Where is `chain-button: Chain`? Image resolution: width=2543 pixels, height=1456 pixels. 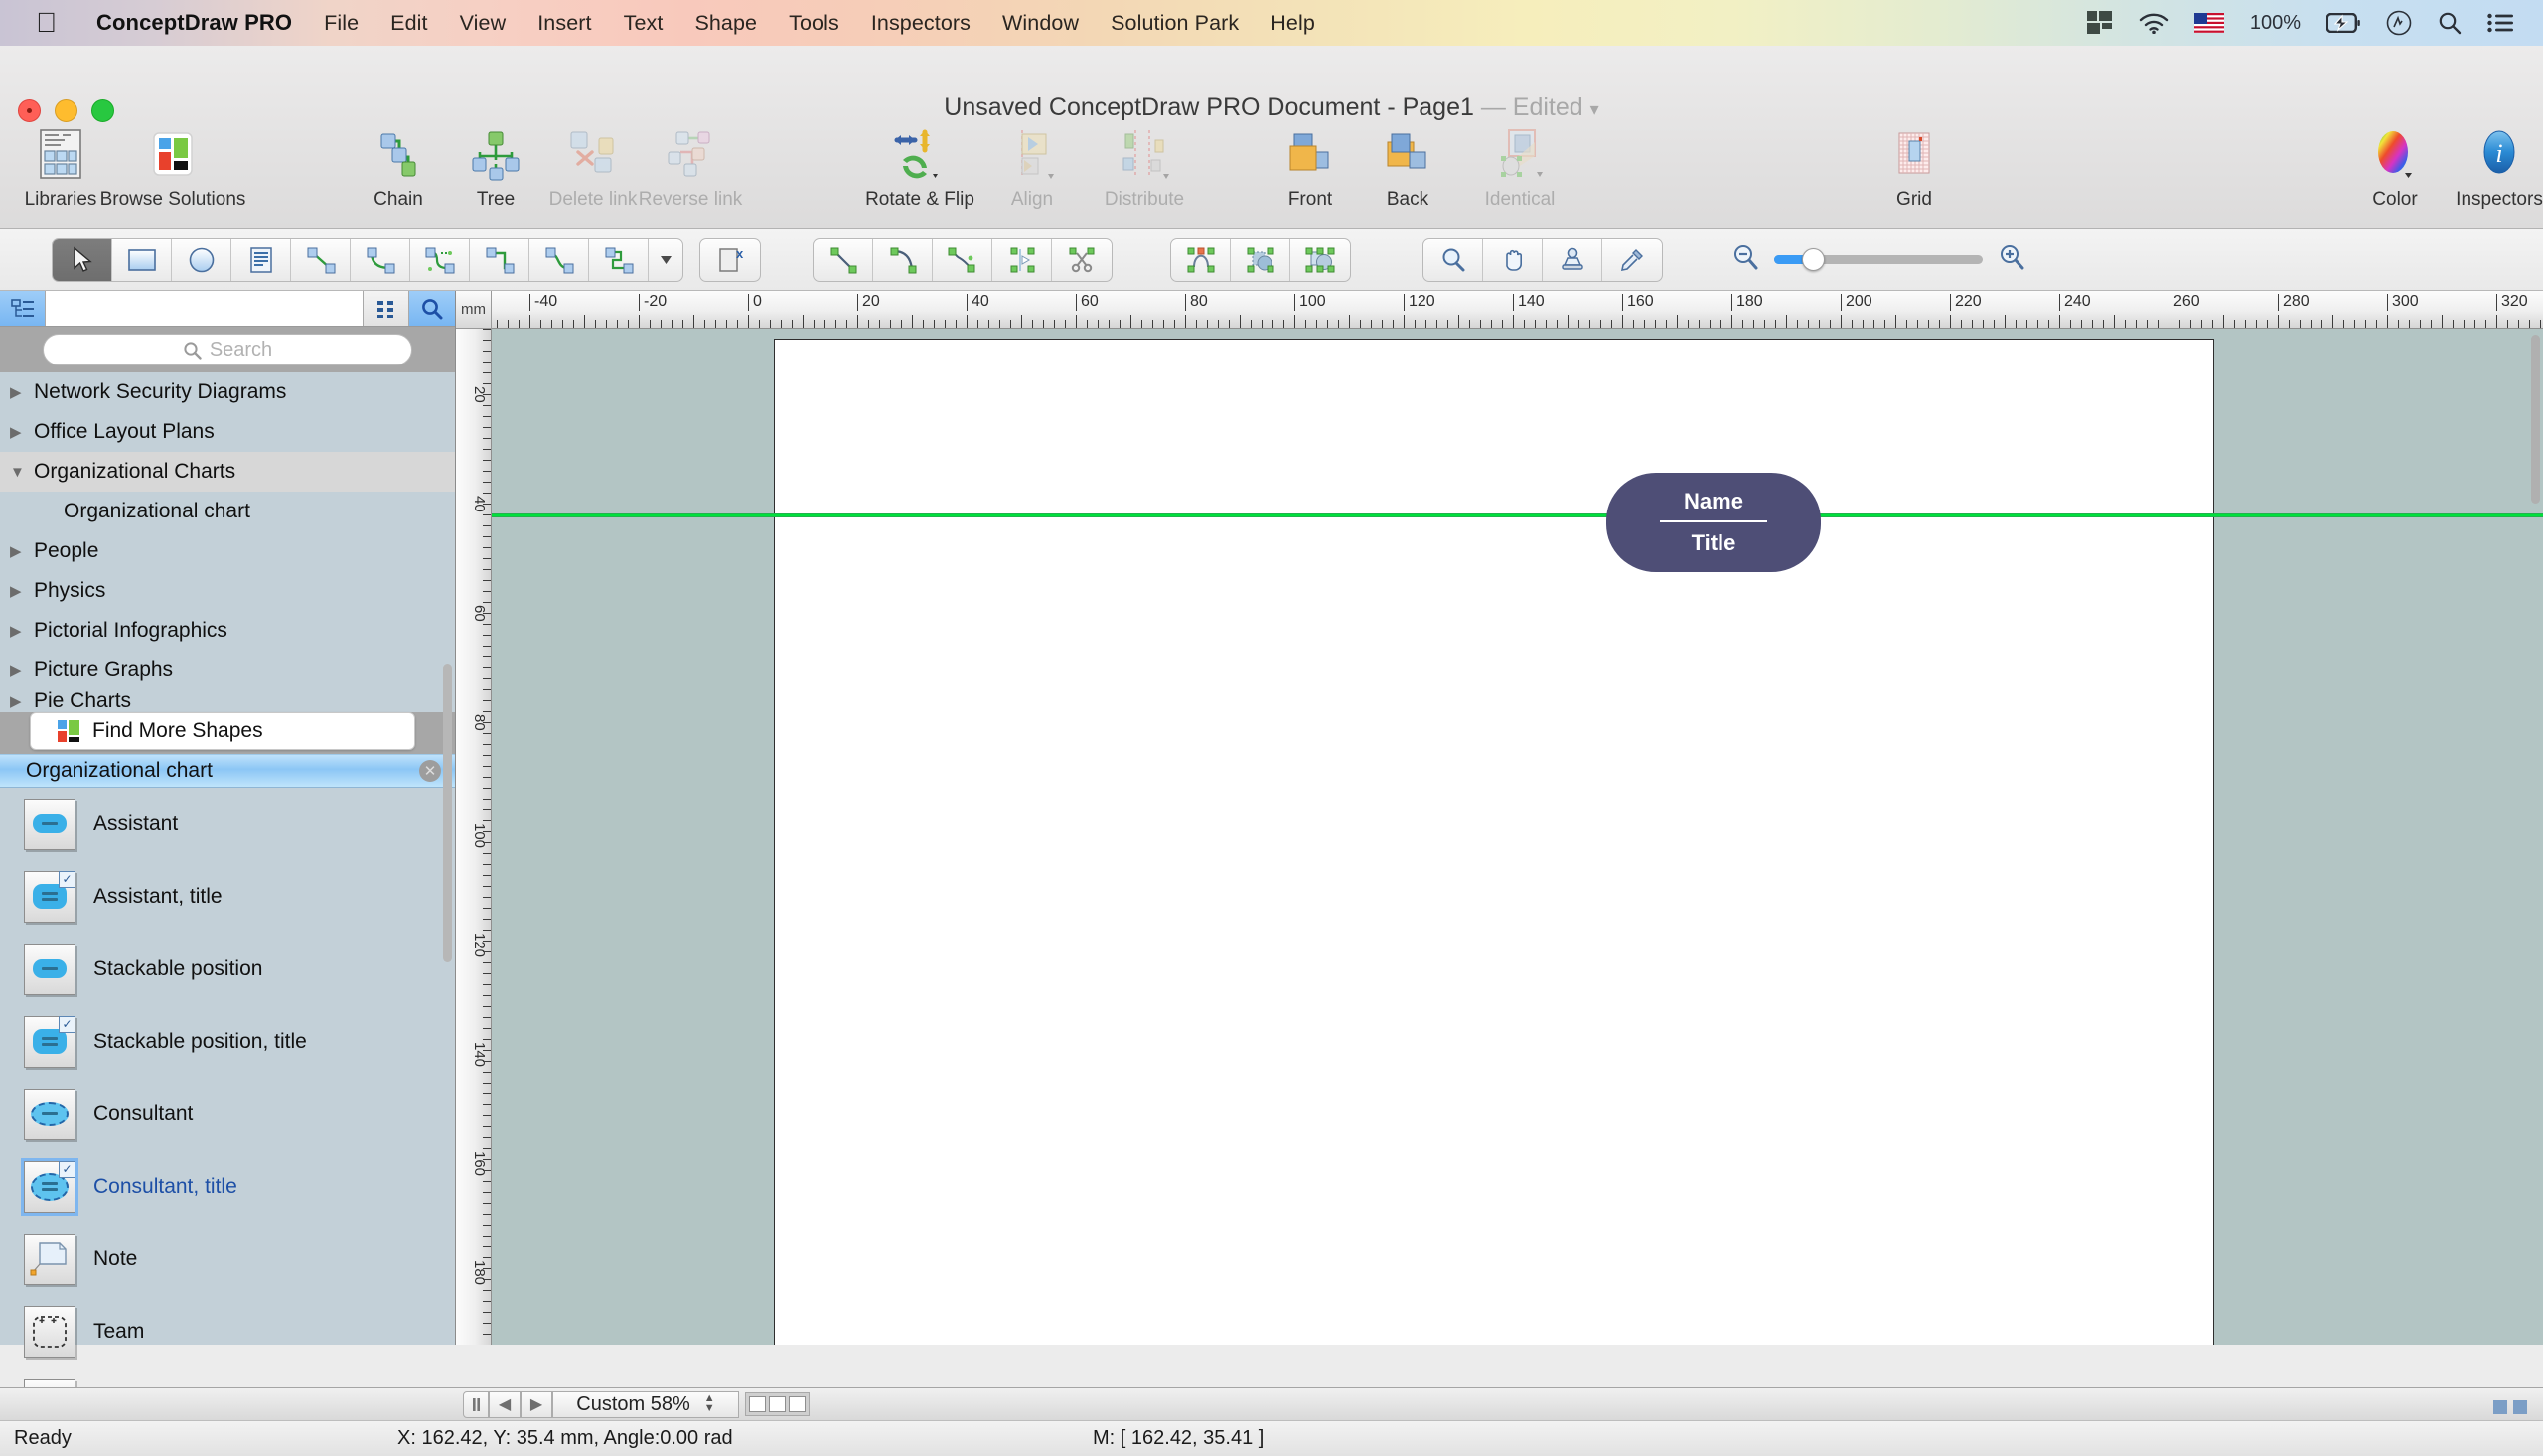 chain-button: Chain is located at coordinates (398, 167).